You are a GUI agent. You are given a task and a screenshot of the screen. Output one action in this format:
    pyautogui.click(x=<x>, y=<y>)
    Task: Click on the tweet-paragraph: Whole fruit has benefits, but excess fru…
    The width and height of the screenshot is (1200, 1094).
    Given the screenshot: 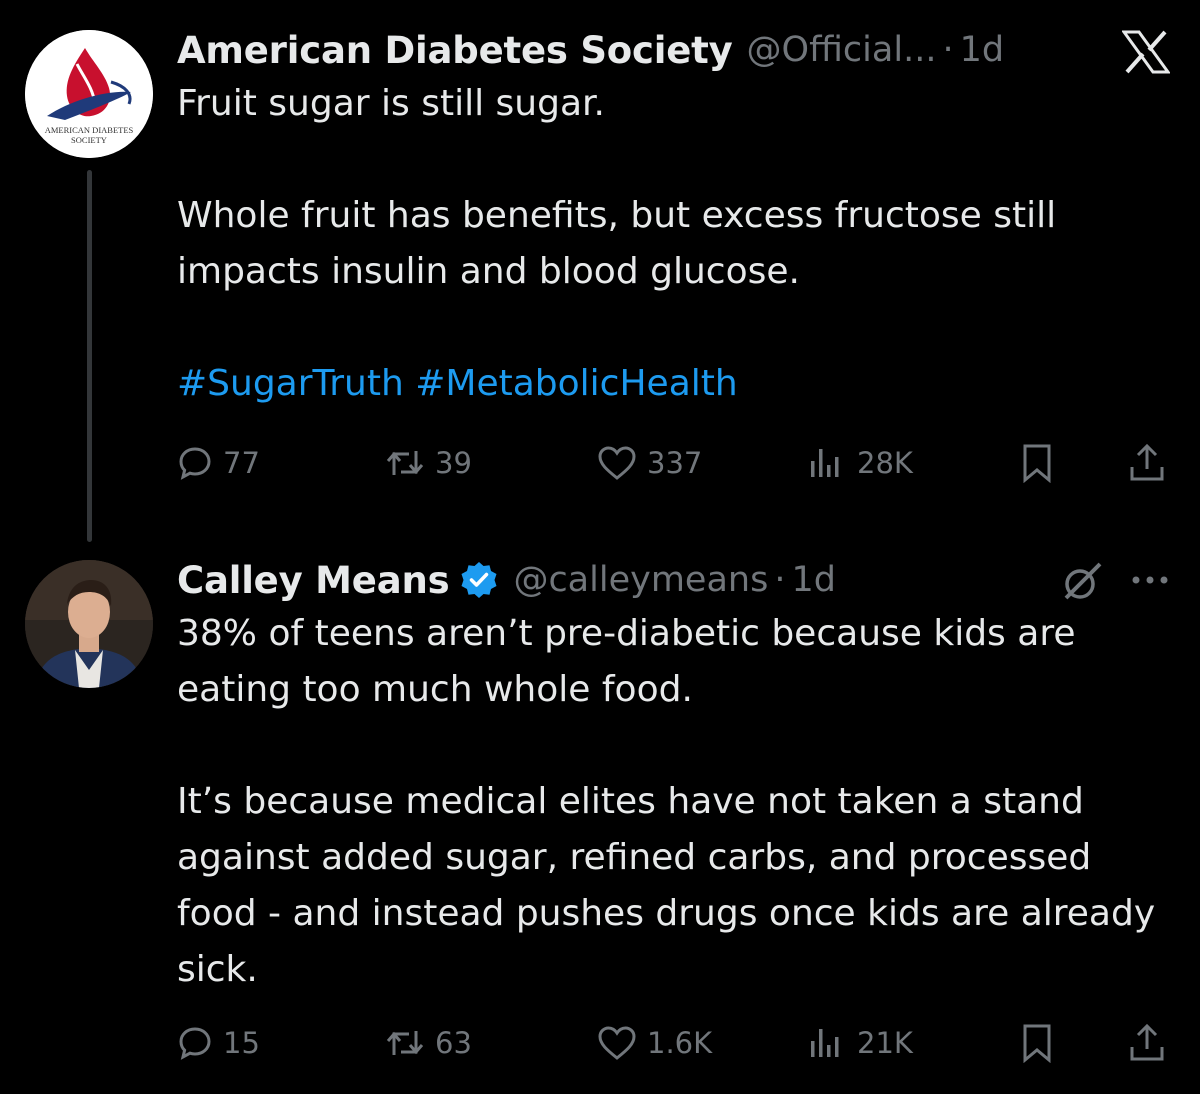 What is the action you would take?
    pyautogui.click(x=617, y=243)
    